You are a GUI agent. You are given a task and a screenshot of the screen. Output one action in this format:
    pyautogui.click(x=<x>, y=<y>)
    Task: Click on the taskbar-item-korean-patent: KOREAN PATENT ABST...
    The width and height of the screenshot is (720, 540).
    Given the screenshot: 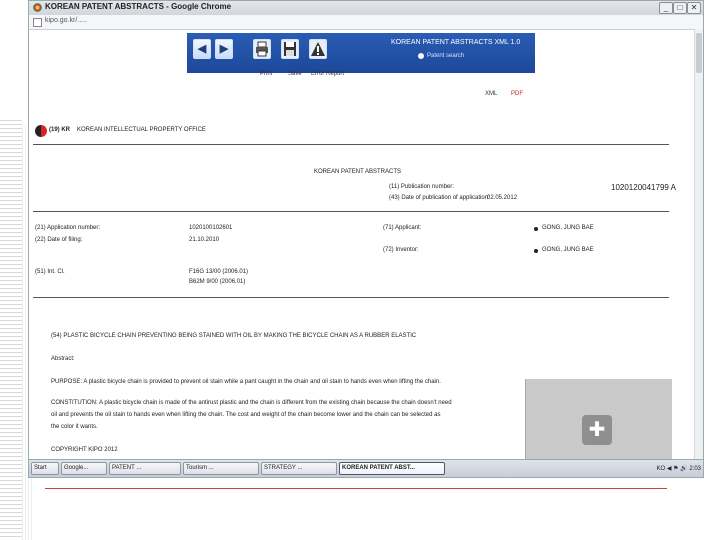 What is the action you would take?
    pyautogui.click(x=392, y=468)
    